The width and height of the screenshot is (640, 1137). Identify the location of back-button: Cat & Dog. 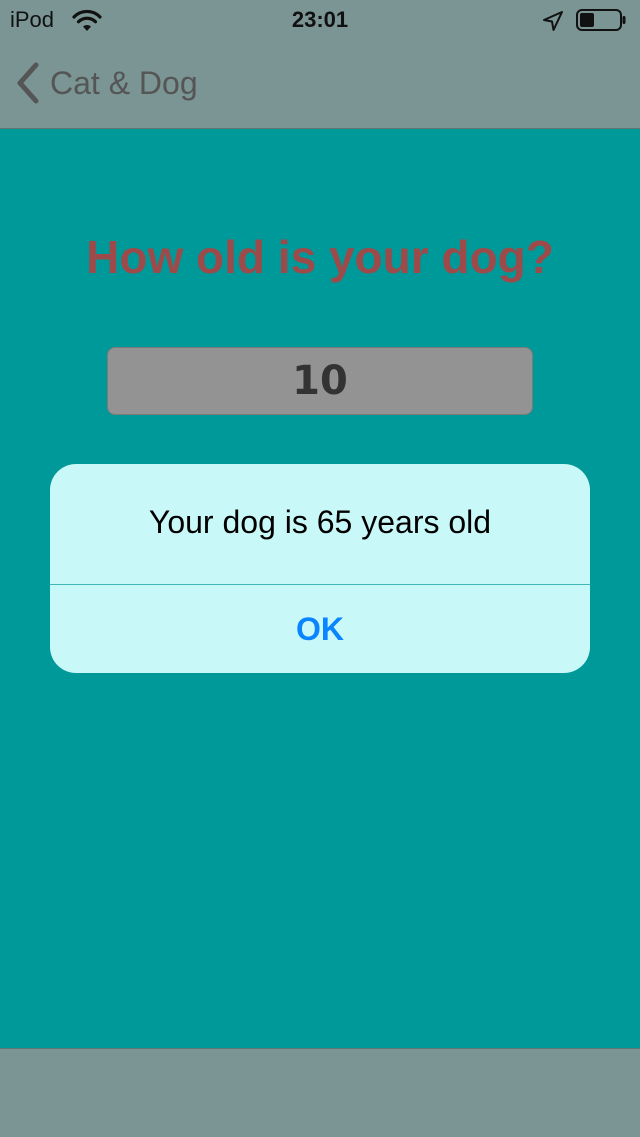
(106, 83).